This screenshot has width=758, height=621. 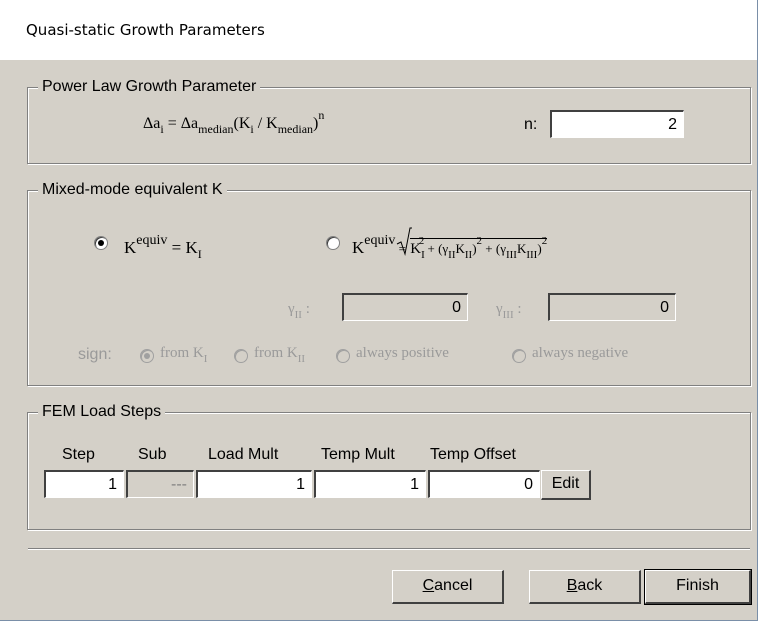 What do you see at coordinates (405, 307) in the screenshot?
I see `gamma2-input: 0` at bounding box center [405, 307].